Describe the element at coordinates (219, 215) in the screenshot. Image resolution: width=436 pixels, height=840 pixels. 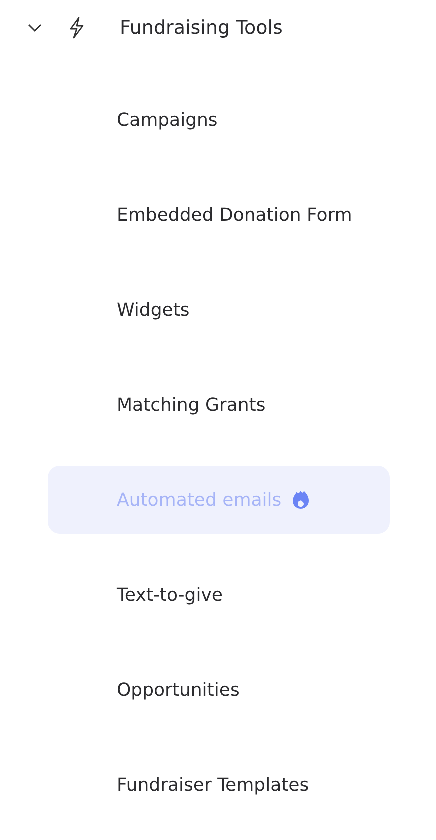
I see `nav-item: Embedded Donation Form` at that location.